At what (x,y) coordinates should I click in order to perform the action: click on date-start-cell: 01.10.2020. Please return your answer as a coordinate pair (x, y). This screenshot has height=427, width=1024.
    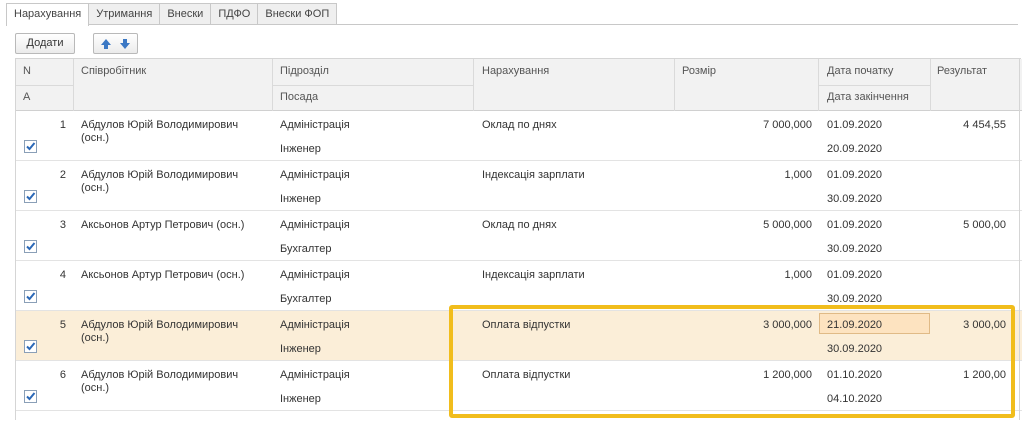
    Looking at the image, I should click on (855, 375).